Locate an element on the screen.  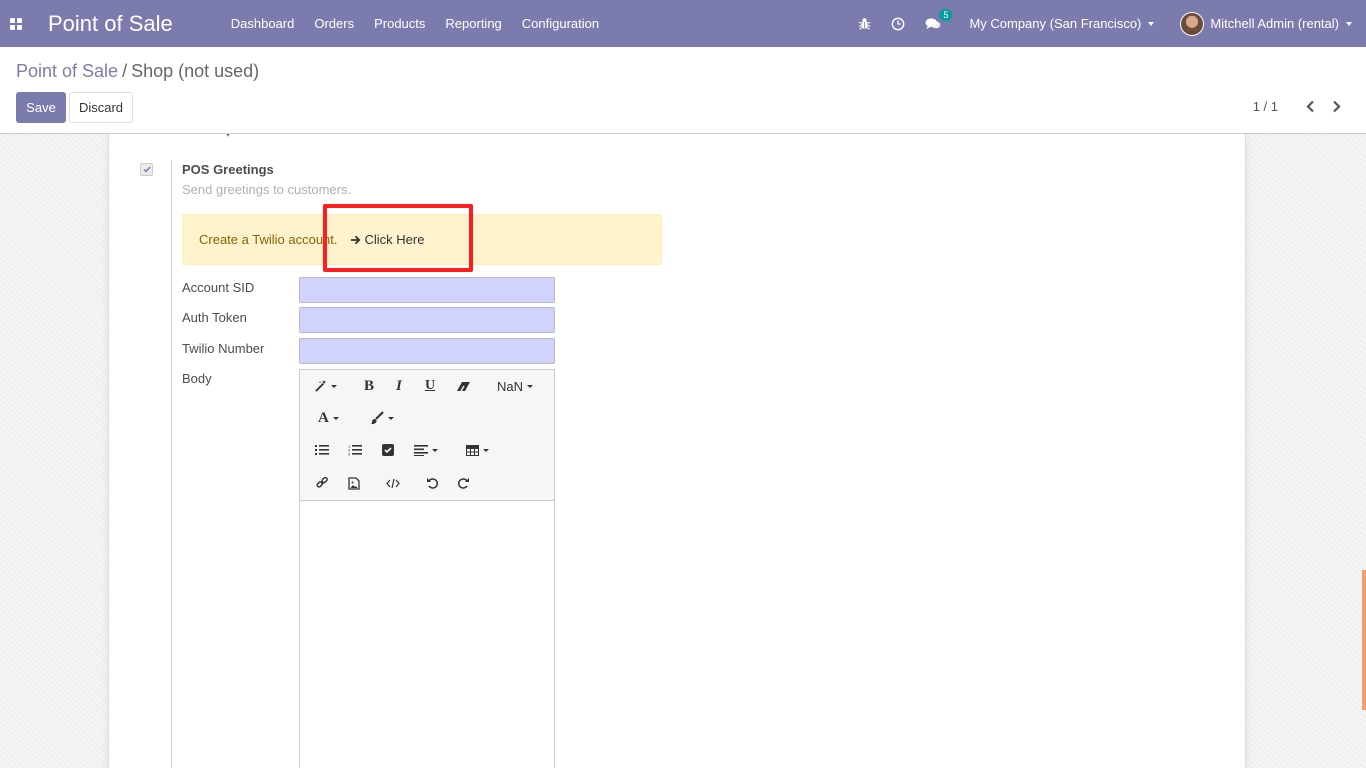
scrollbar is located at coordinates (1364, 640).